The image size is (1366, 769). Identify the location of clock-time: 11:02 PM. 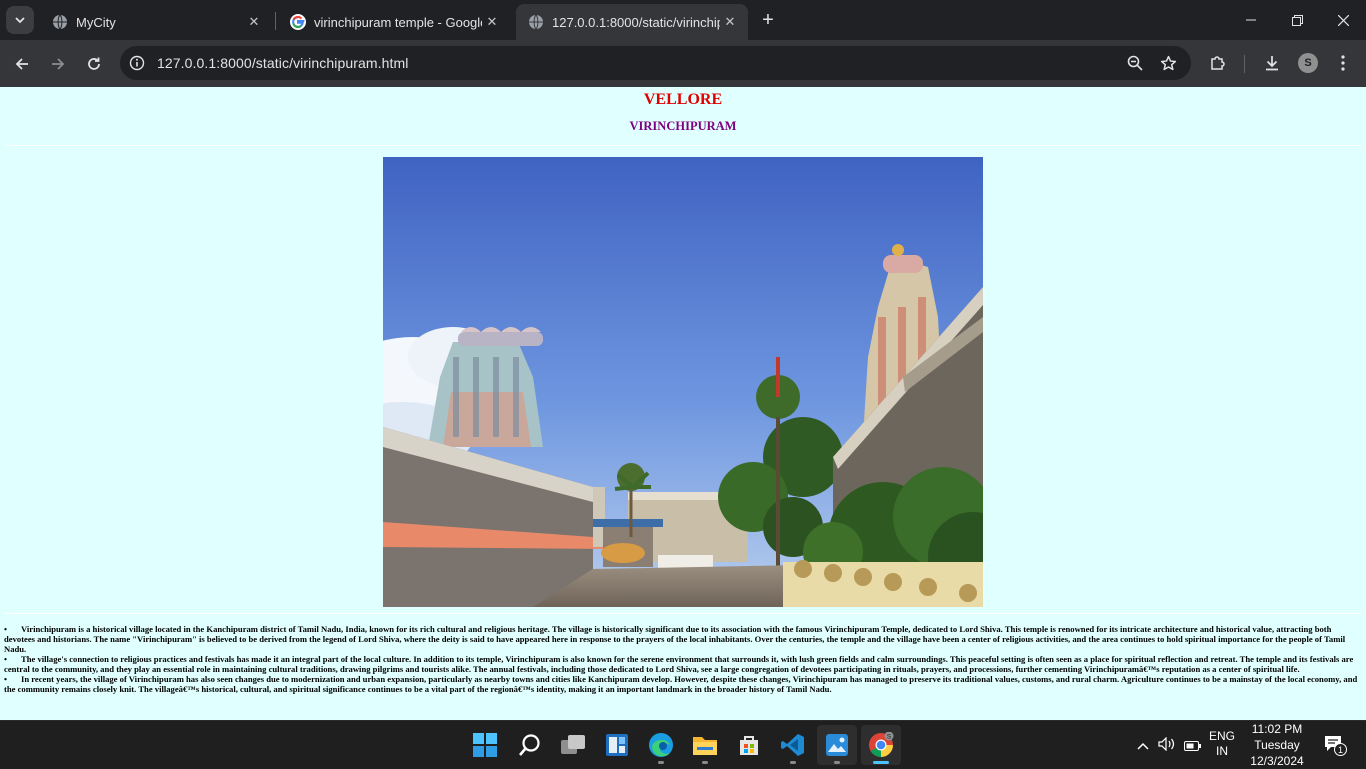
(1277, 729).